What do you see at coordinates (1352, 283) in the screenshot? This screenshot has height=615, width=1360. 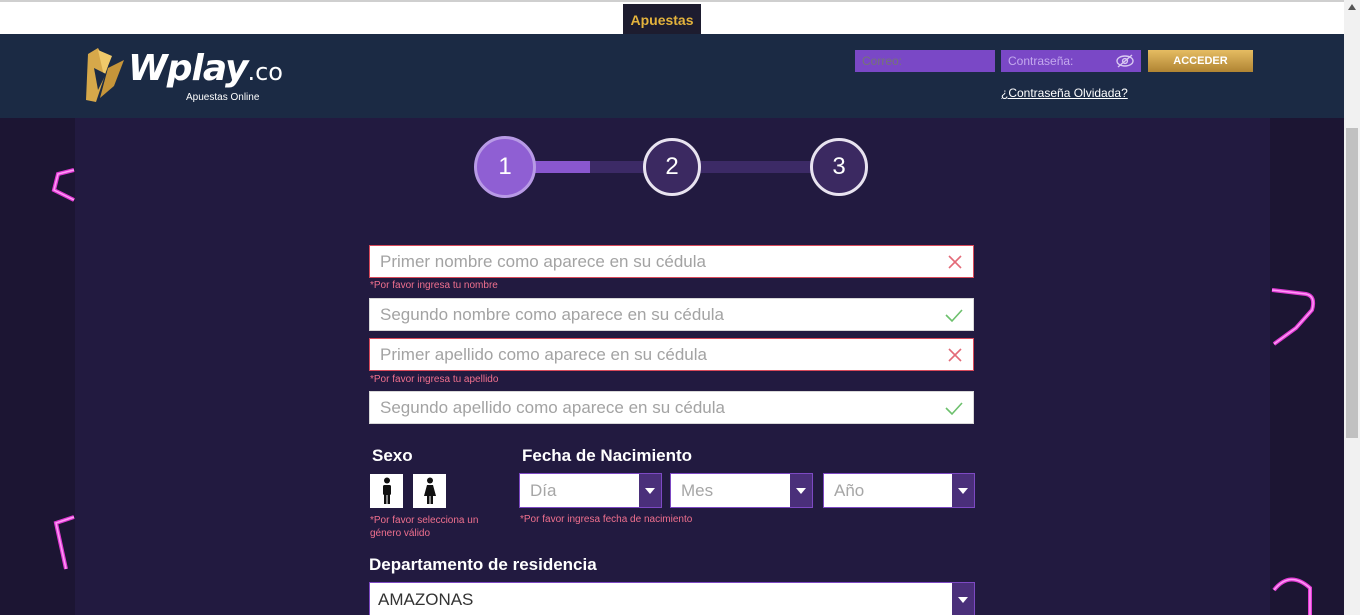 I see `scrollbar-thumb` at bounding box center [1352, 283].